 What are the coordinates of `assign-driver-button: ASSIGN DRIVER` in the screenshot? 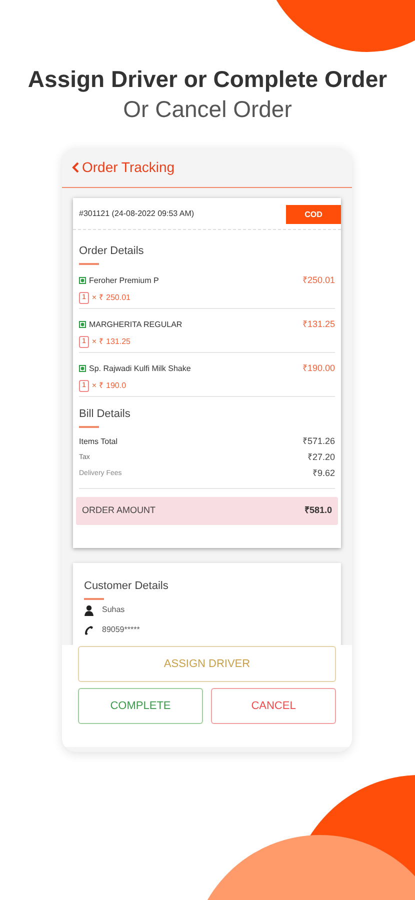 It's located at (207, 664).